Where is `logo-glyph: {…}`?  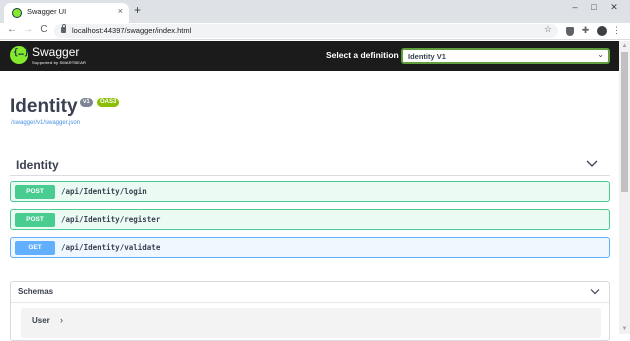
logo-glyph: {…} is located at coordinates (21, 53).